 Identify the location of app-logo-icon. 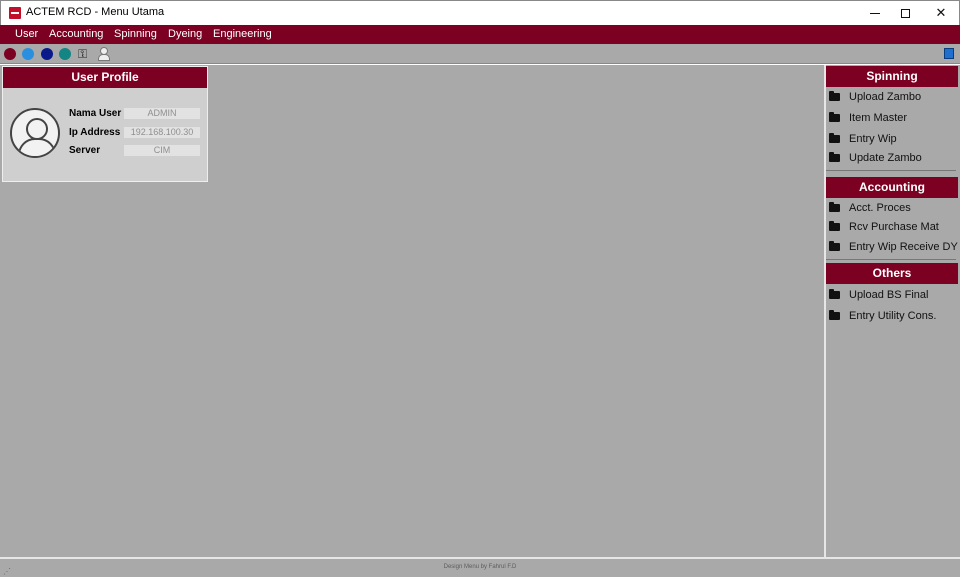
(15, 13).